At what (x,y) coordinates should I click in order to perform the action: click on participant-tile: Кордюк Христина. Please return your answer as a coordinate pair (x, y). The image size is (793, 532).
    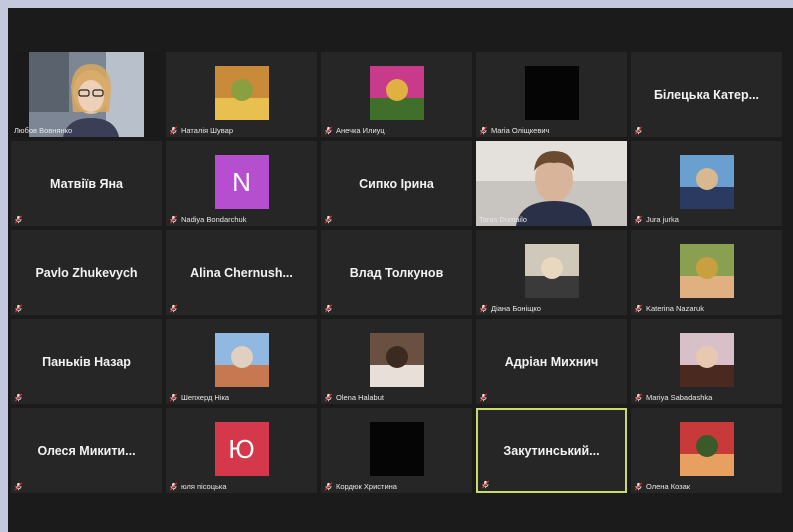
    Looking at the image, I should click on (396, 450).